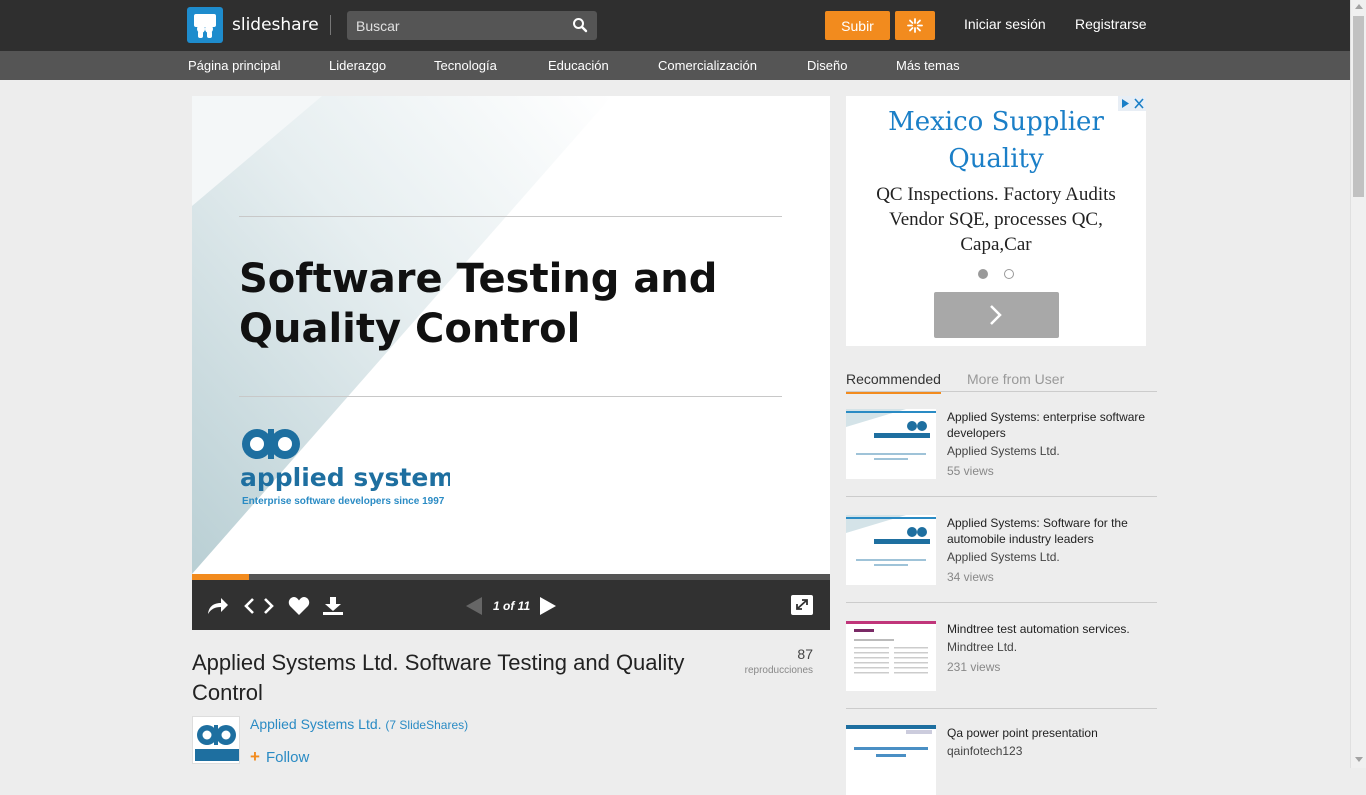 The width and height of the screenshot is (1366, 795). Describe the element at coordinates (426, 725) in the screenshot. I see `author-slideshare-count: (7 SlideShares)` at that location.